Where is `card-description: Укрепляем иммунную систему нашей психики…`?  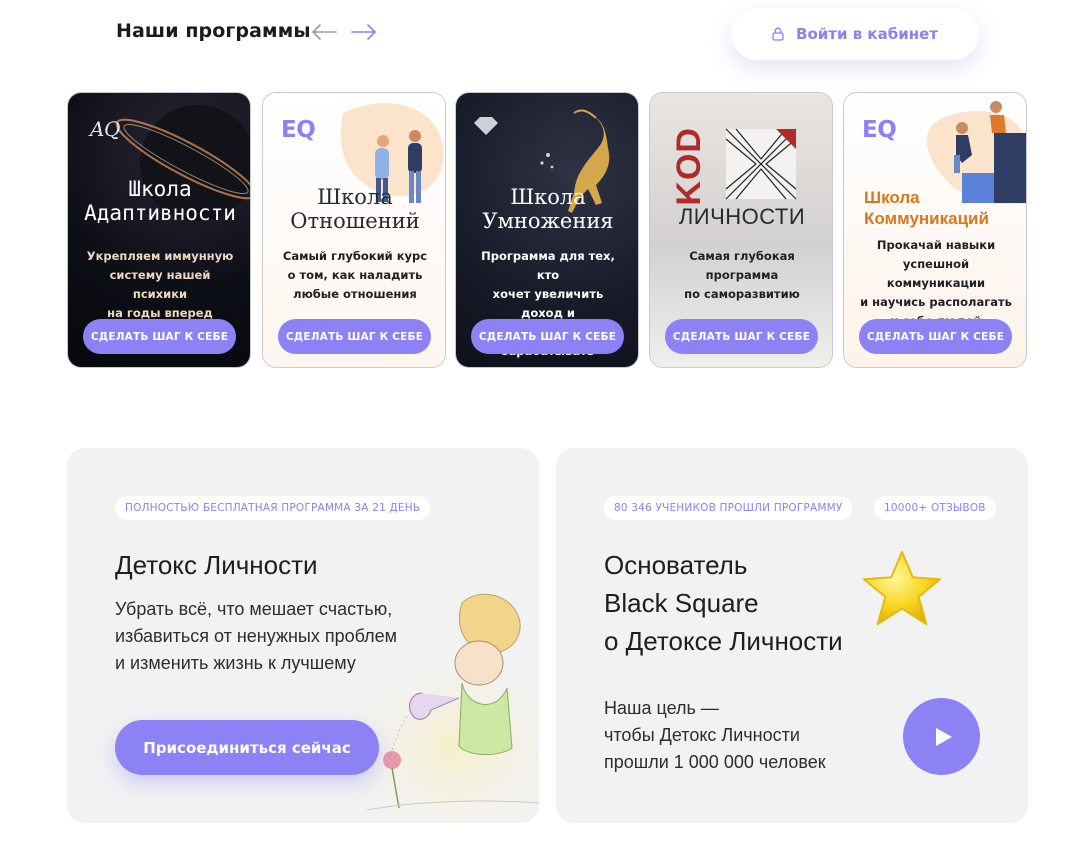
card-description: Укрепляем иммунную систему нашей психики… is located at coordinates (160, 284).